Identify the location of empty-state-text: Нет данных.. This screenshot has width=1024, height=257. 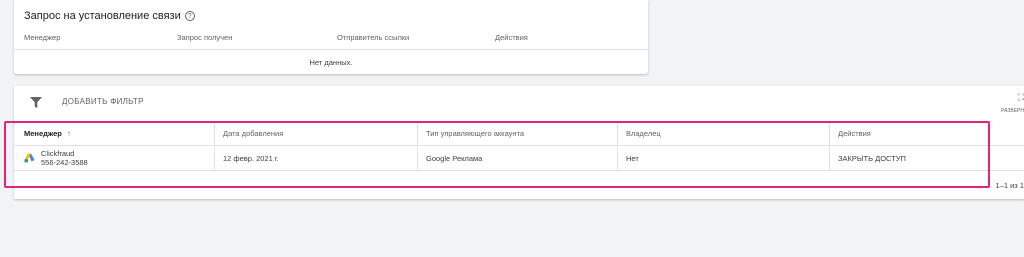
(331, 62).